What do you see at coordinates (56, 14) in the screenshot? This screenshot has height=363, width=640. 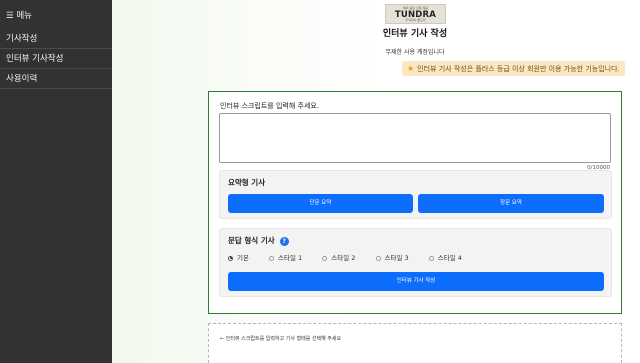 I see `sidebar-menu-header: ☰ 메뉴` at bounding box center [56, 14].